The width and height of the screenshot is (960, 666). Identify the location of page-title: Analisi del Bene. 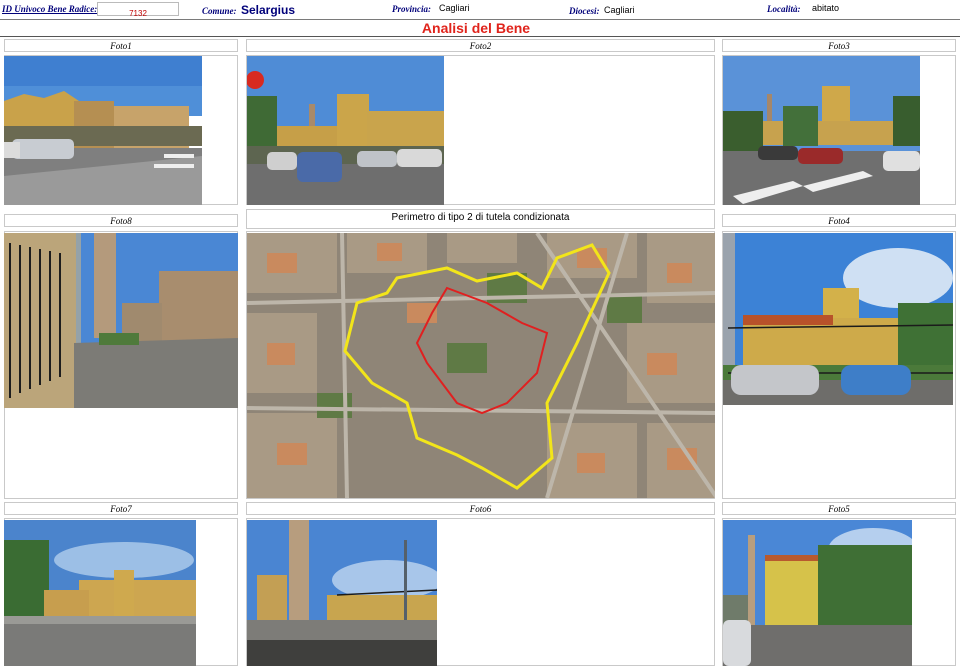
(476, 28).